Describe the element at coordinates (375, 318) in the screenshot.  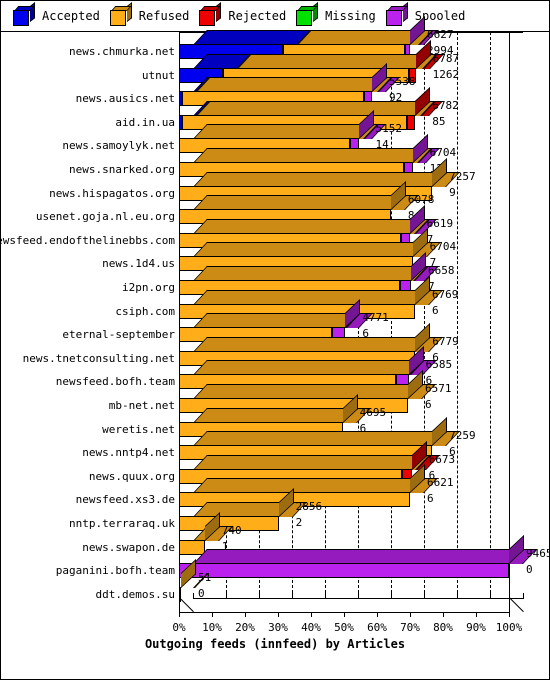
I see `bar-total-value-label: 4771` at that location.